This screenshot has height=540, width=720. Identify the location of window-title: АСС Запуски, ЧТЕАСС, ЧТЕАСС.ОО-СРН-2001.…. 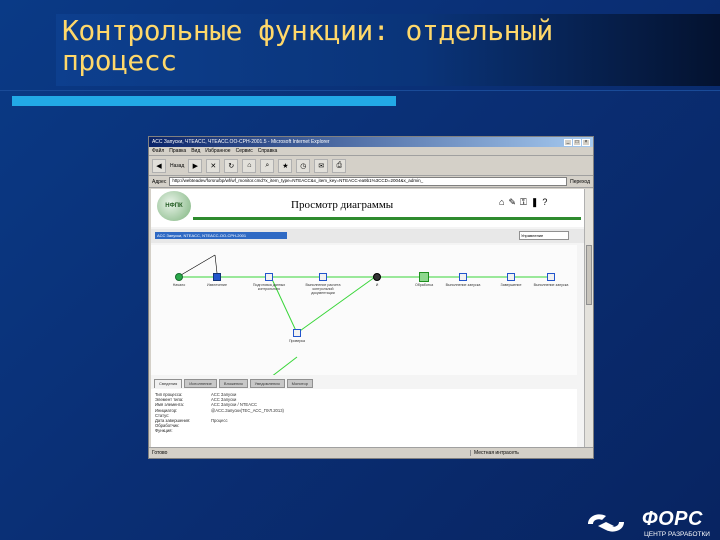
(241, 142).